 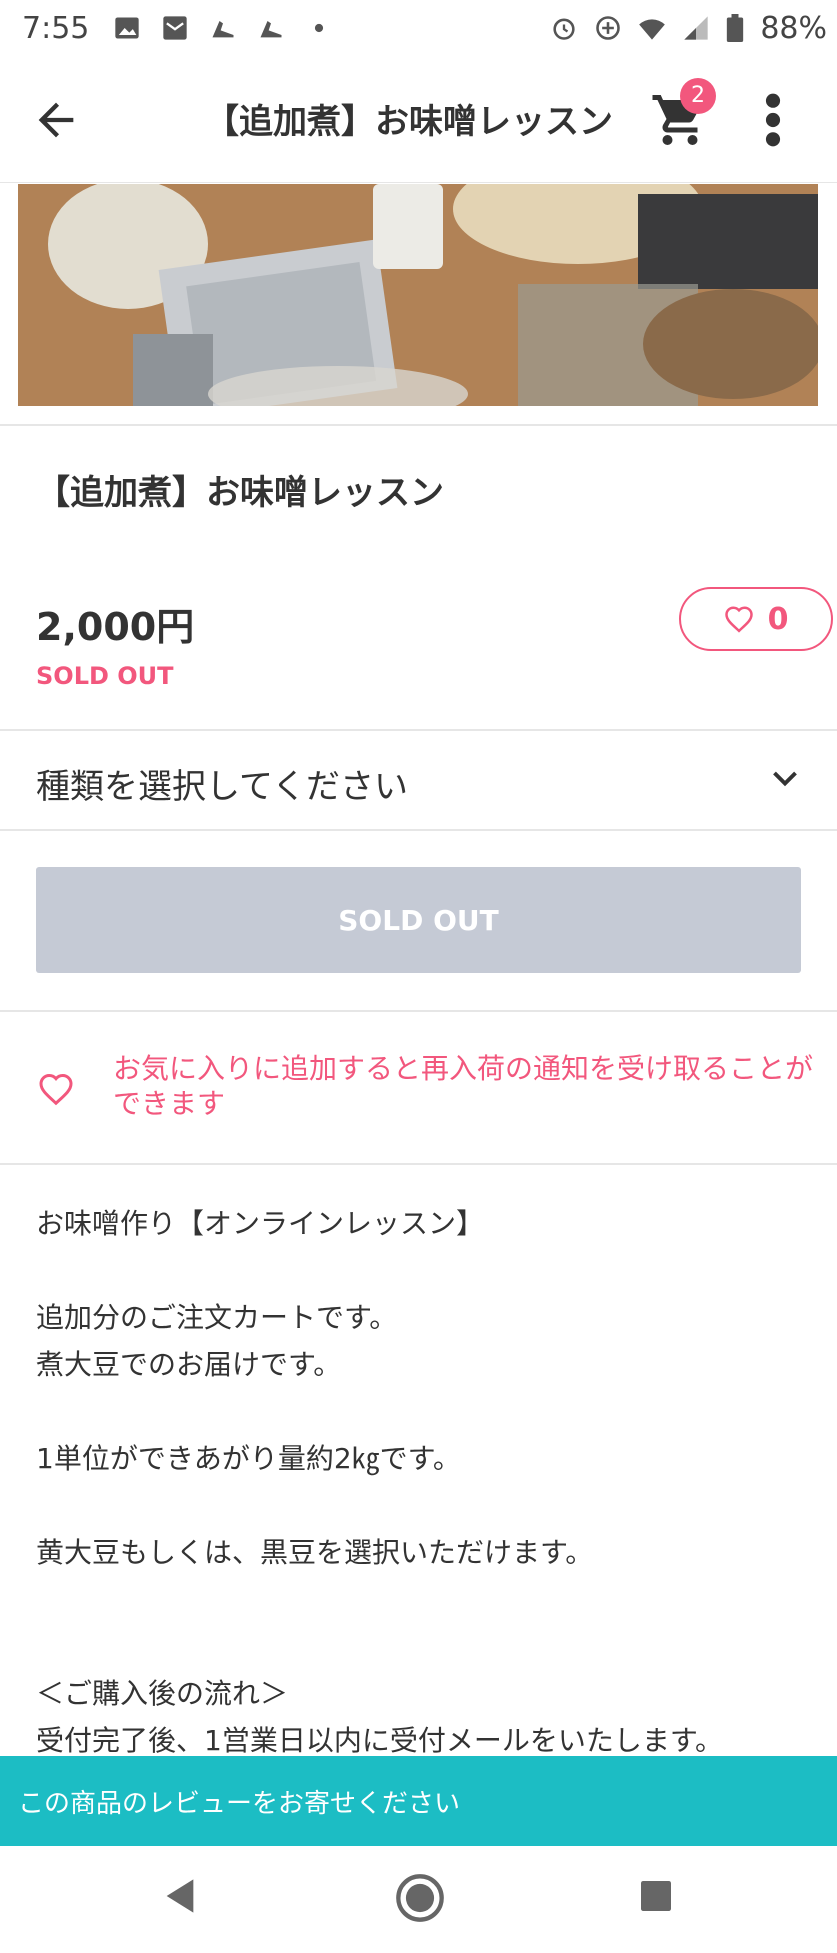 I want to click on description-line: ＜ご購入後の流れ＞, so click(x=162, y=1693).